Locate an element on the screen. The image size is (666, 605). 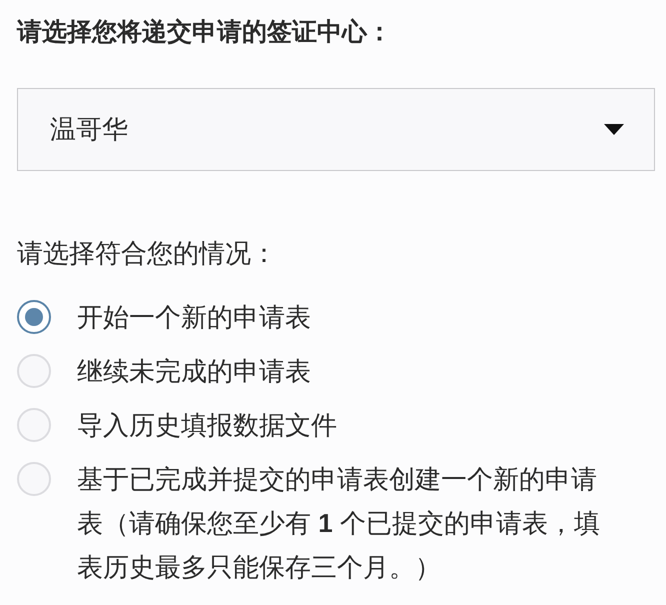
visa-center-select: 温哥华 is located at coordinates (336, 129).